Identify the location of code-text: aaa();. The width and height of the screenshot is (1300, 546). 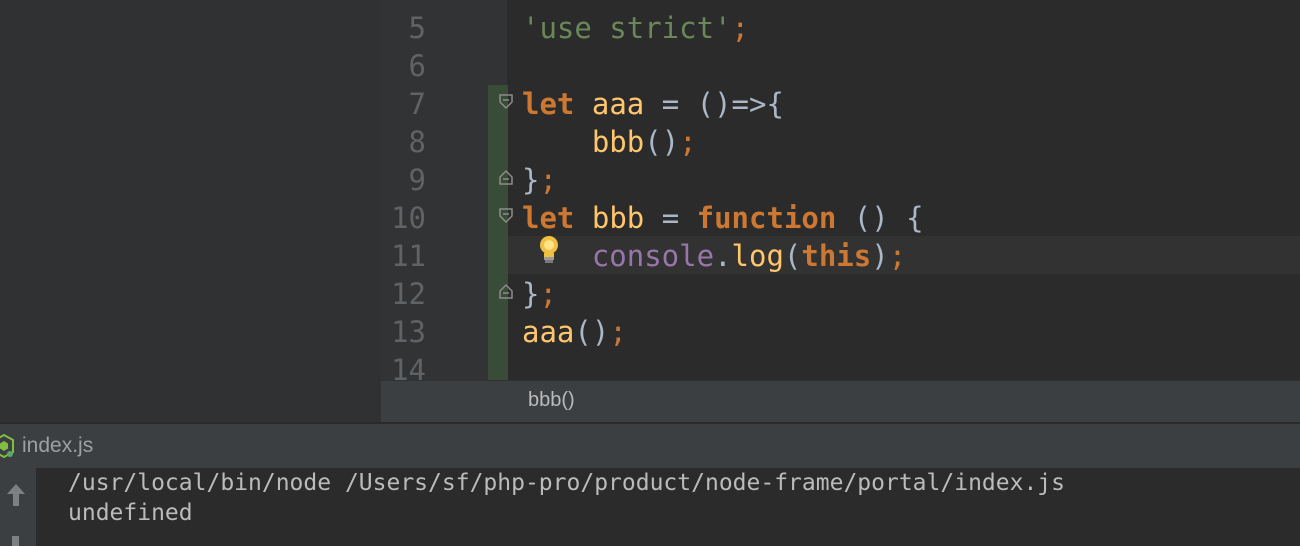
(574, 332).